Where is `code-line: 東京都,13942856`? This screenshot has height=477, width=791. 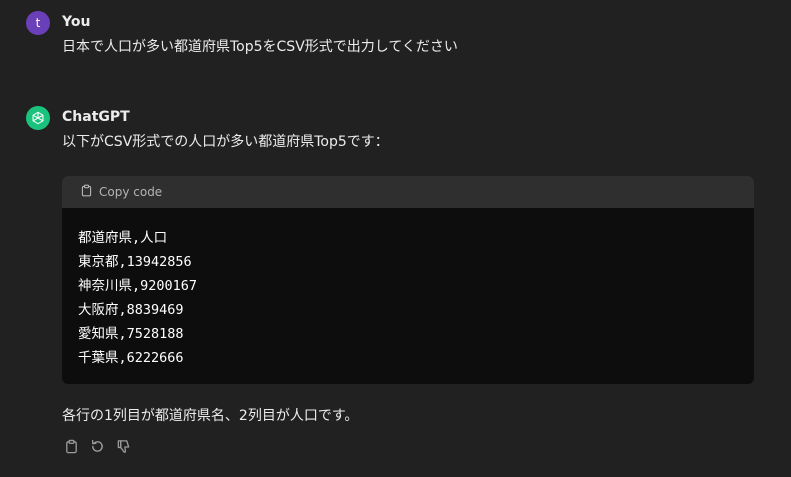
code-line: 東京都,13942856 is located at coordinates (135, 262).